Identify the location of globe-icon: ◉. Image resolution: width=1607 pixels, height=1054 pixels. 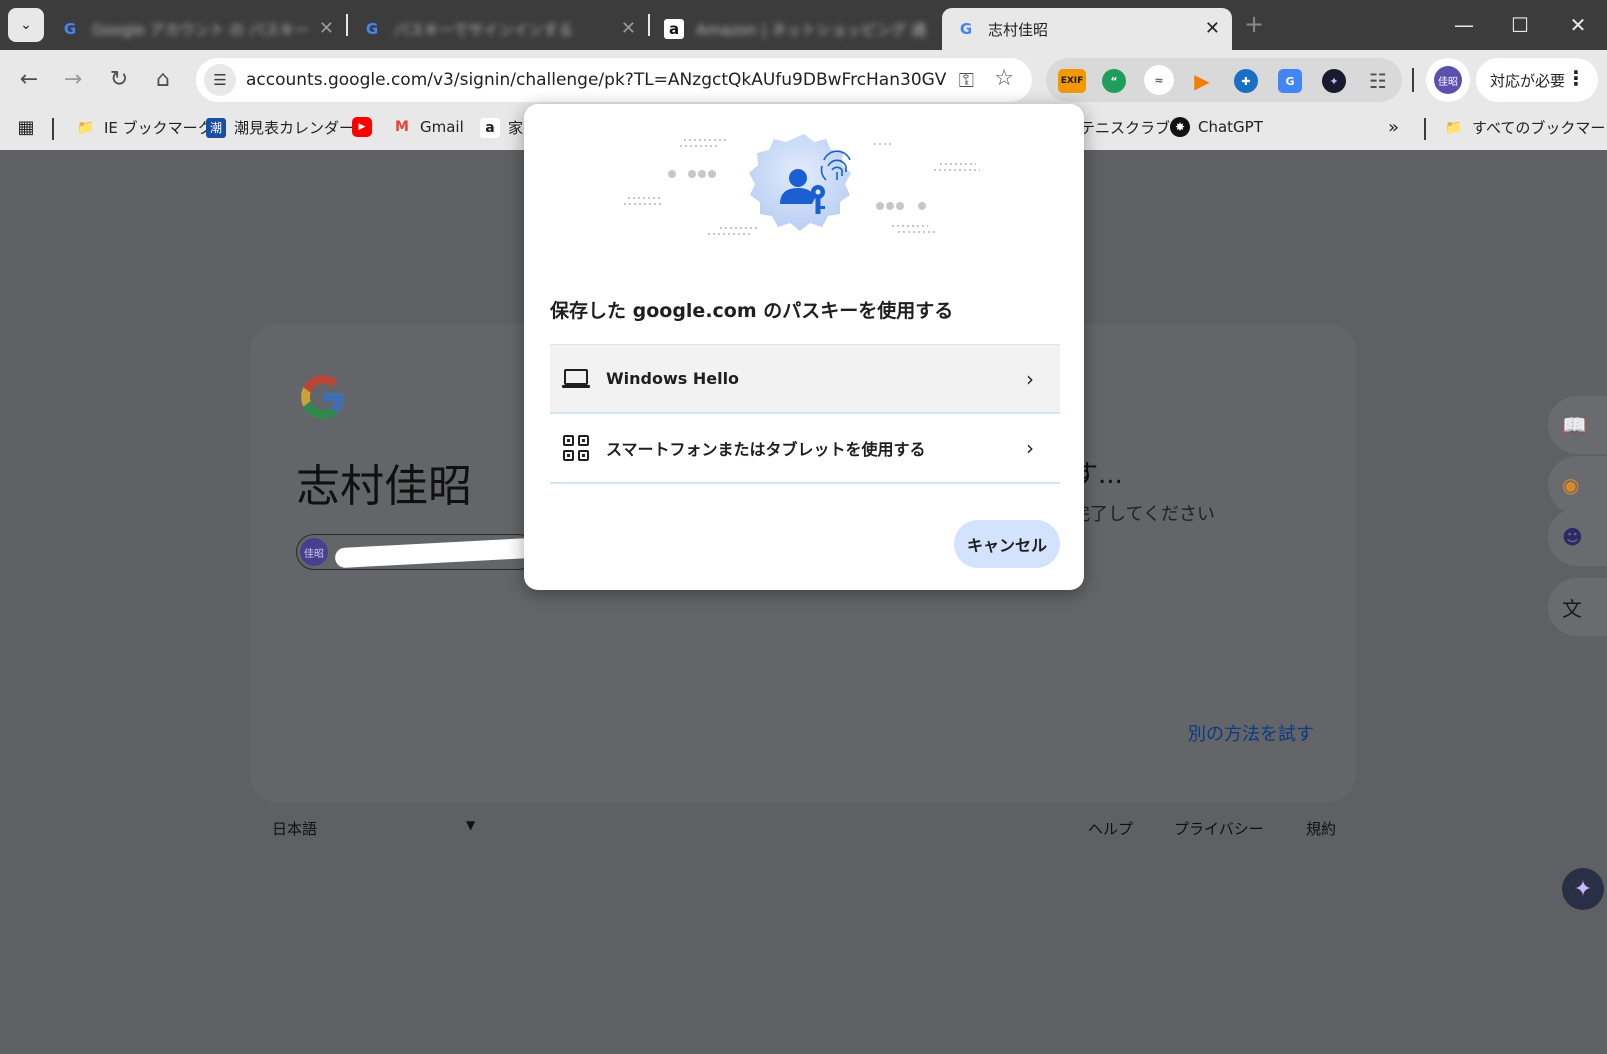
(1571, 485).